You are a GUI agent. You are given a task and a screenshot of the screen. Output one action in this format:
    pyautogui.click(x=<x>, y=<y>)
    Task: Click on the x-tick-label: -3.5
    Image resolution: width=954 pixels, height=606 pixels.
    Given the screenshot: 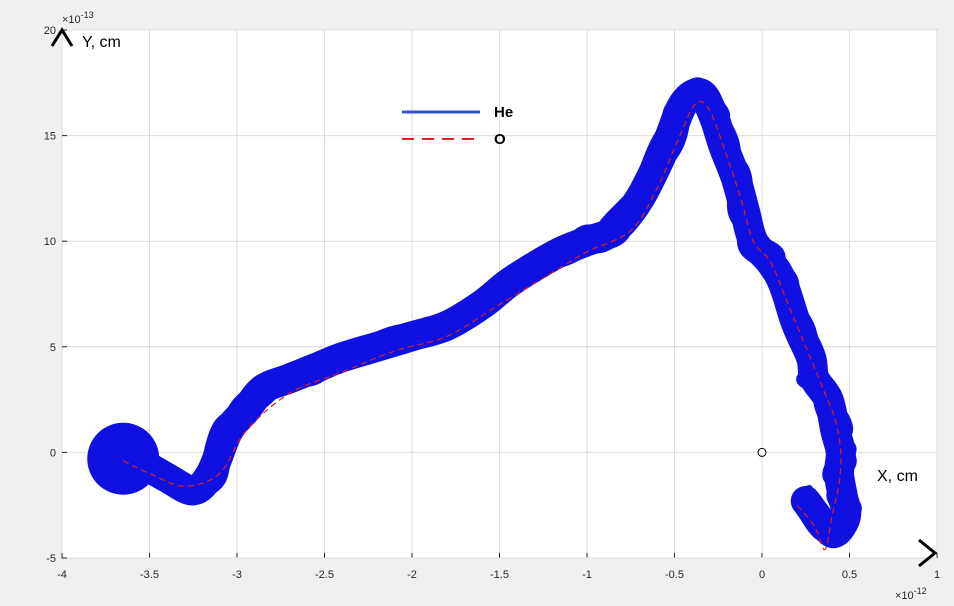 What is the action you would take?
    pyautogui.click(x=149, y=575)
    